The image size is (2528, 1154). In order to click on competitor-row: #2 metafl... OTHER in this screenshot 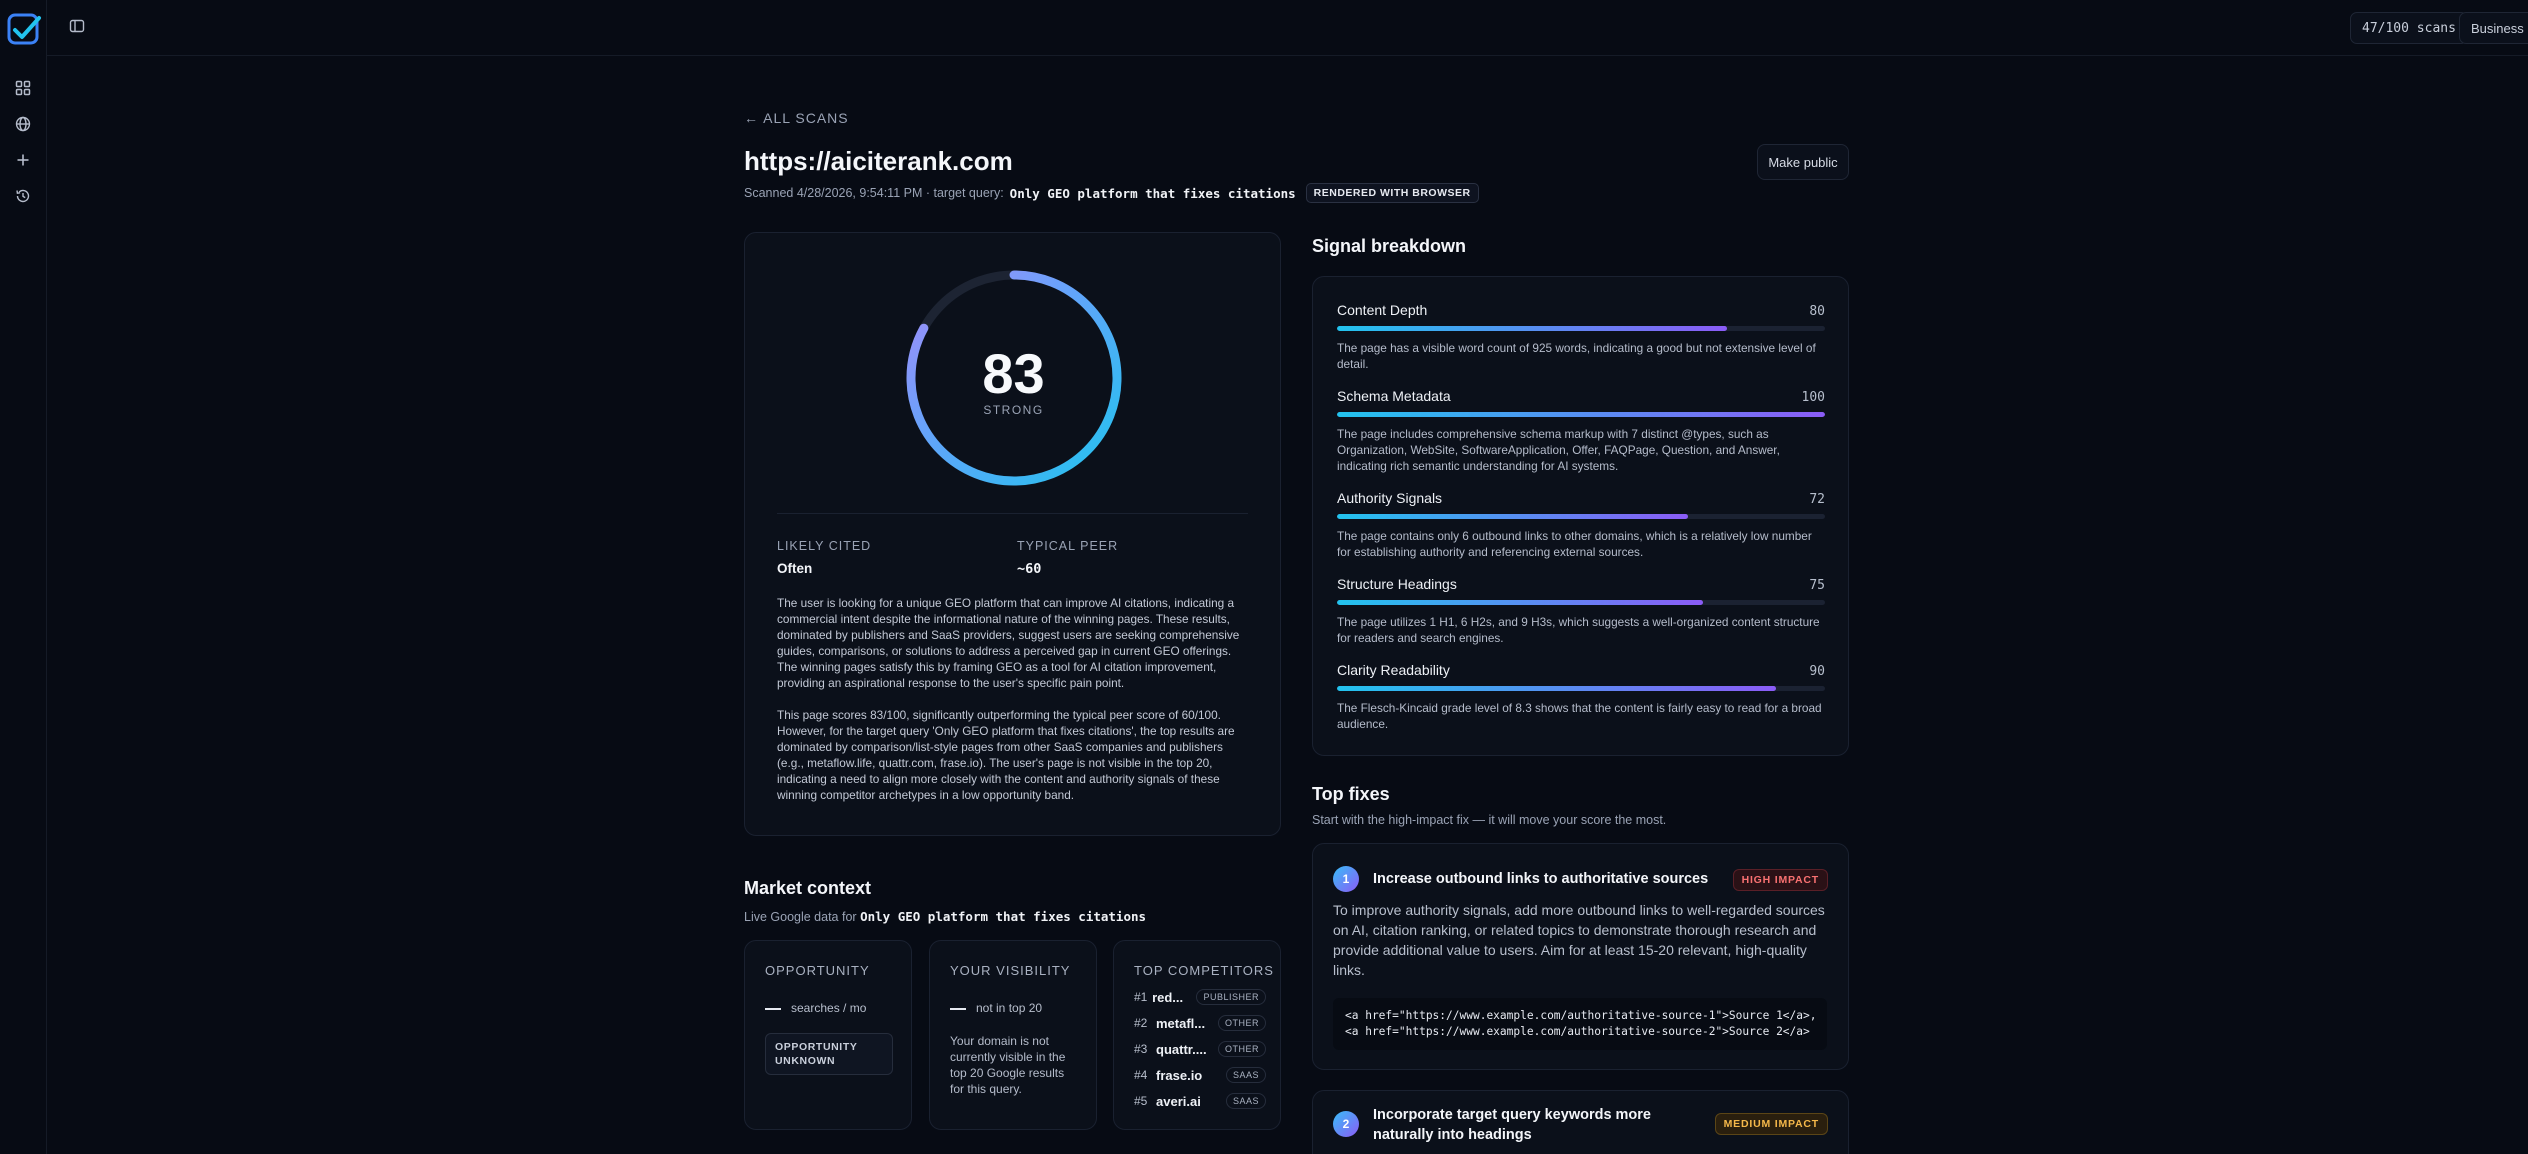, I will do `click(1200, 1023)`.